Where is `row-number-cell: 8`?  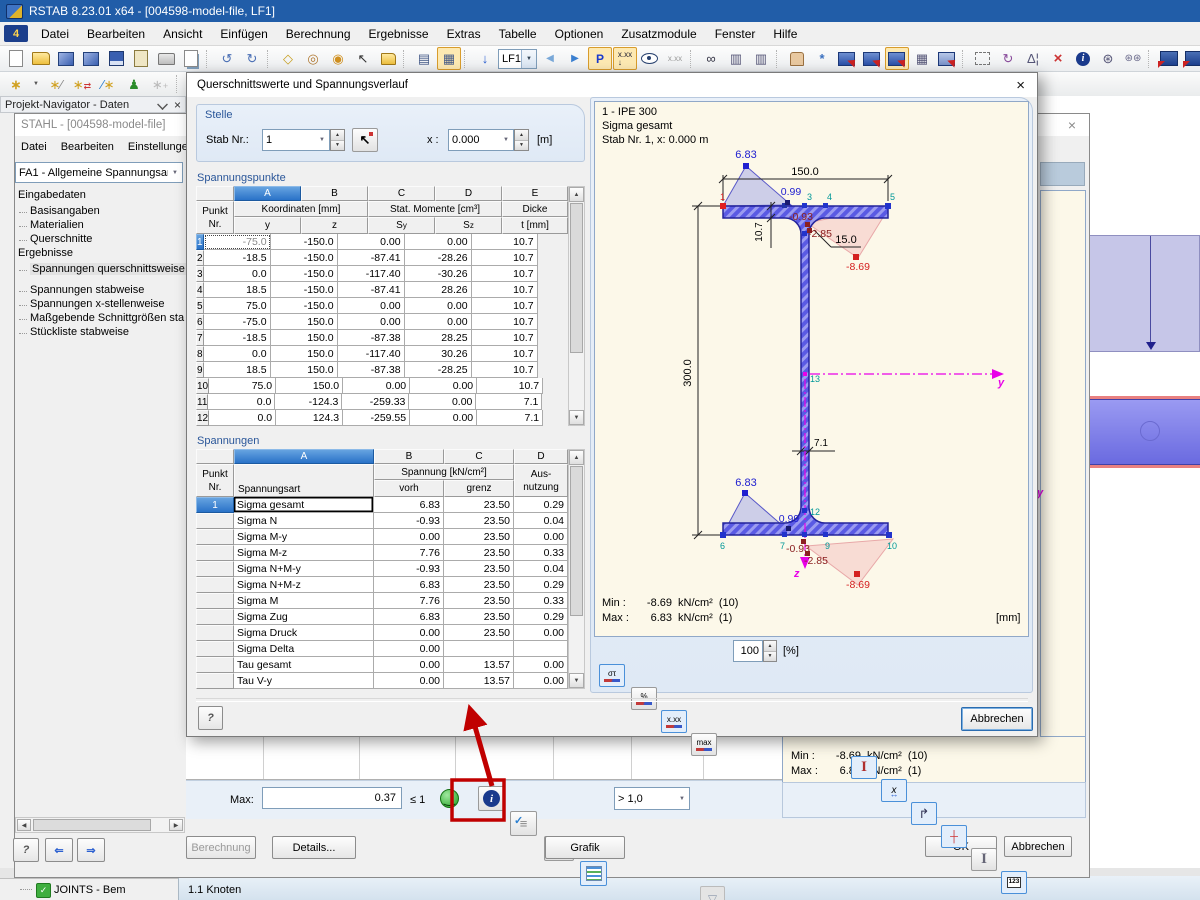
row-number-cell: 8 is located at coordinates (200, 354).